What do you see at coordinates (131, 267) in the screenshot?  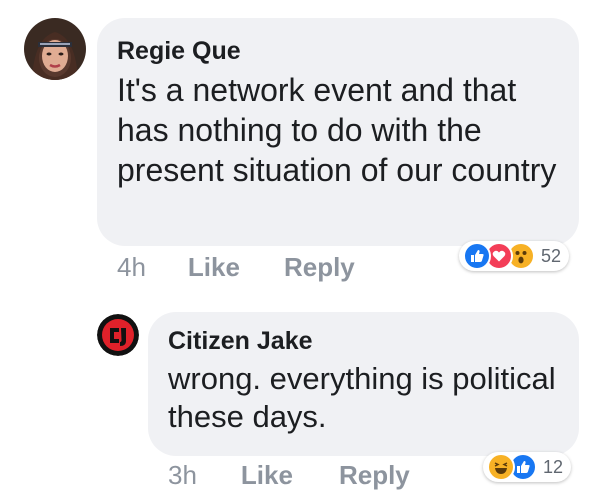 I see `comment-timestamp: 4h` at bounding box center [131, 267].